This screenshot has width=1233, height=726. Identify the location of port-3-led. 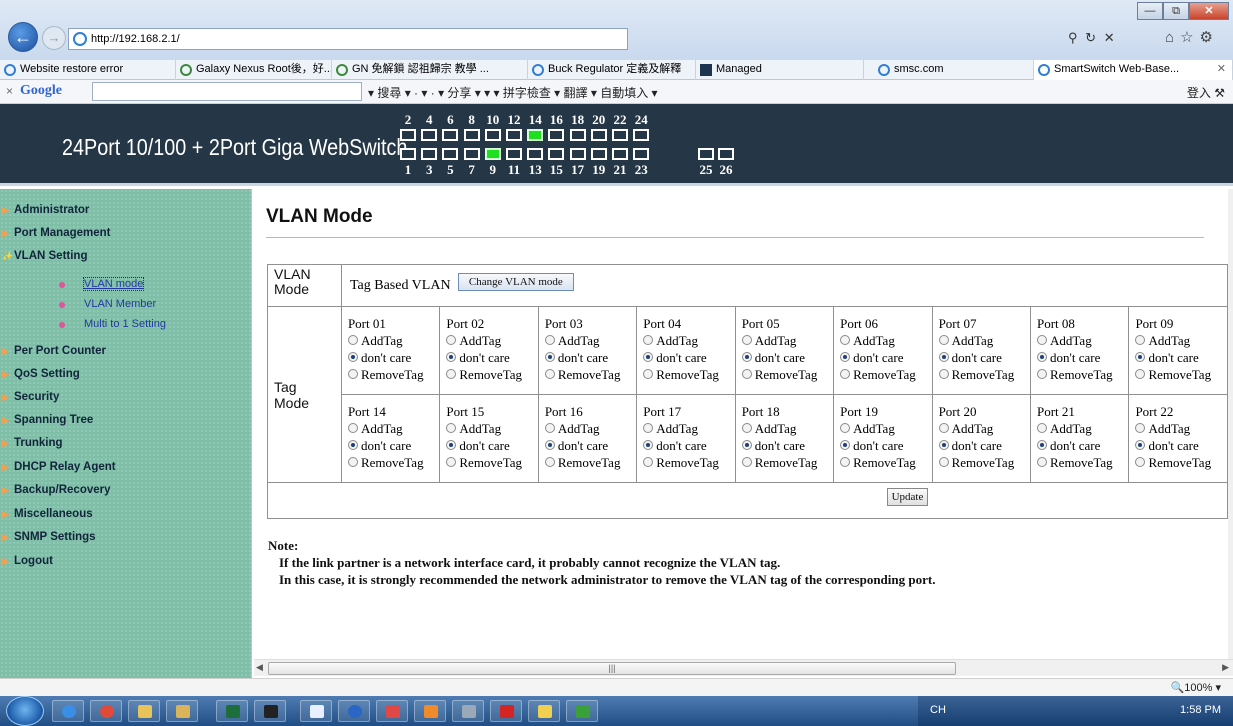
(429, 154).